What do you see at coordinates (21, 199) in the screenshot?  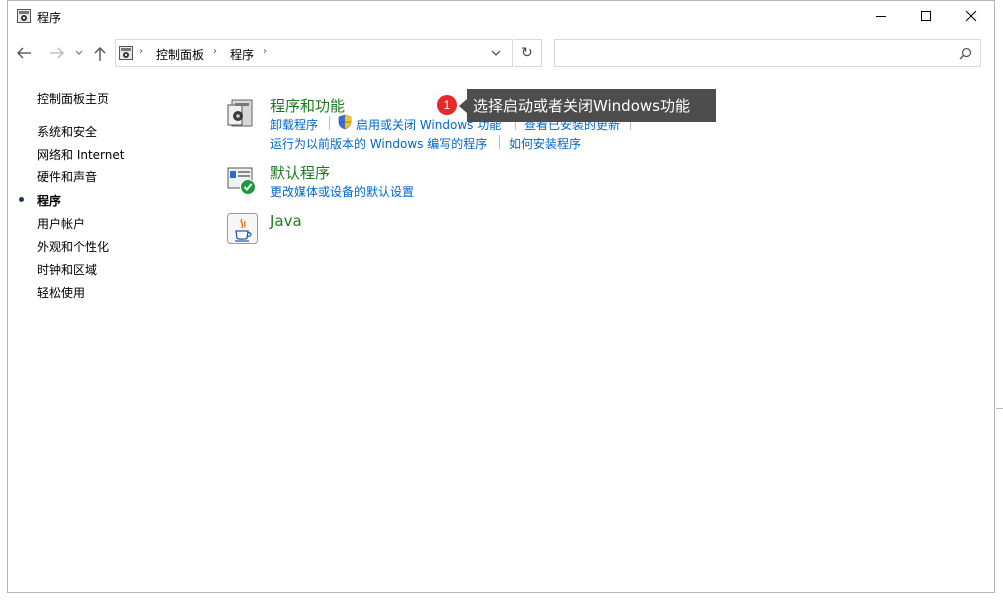 I see `active-bullet-icon` at bounding box center [21, 199].